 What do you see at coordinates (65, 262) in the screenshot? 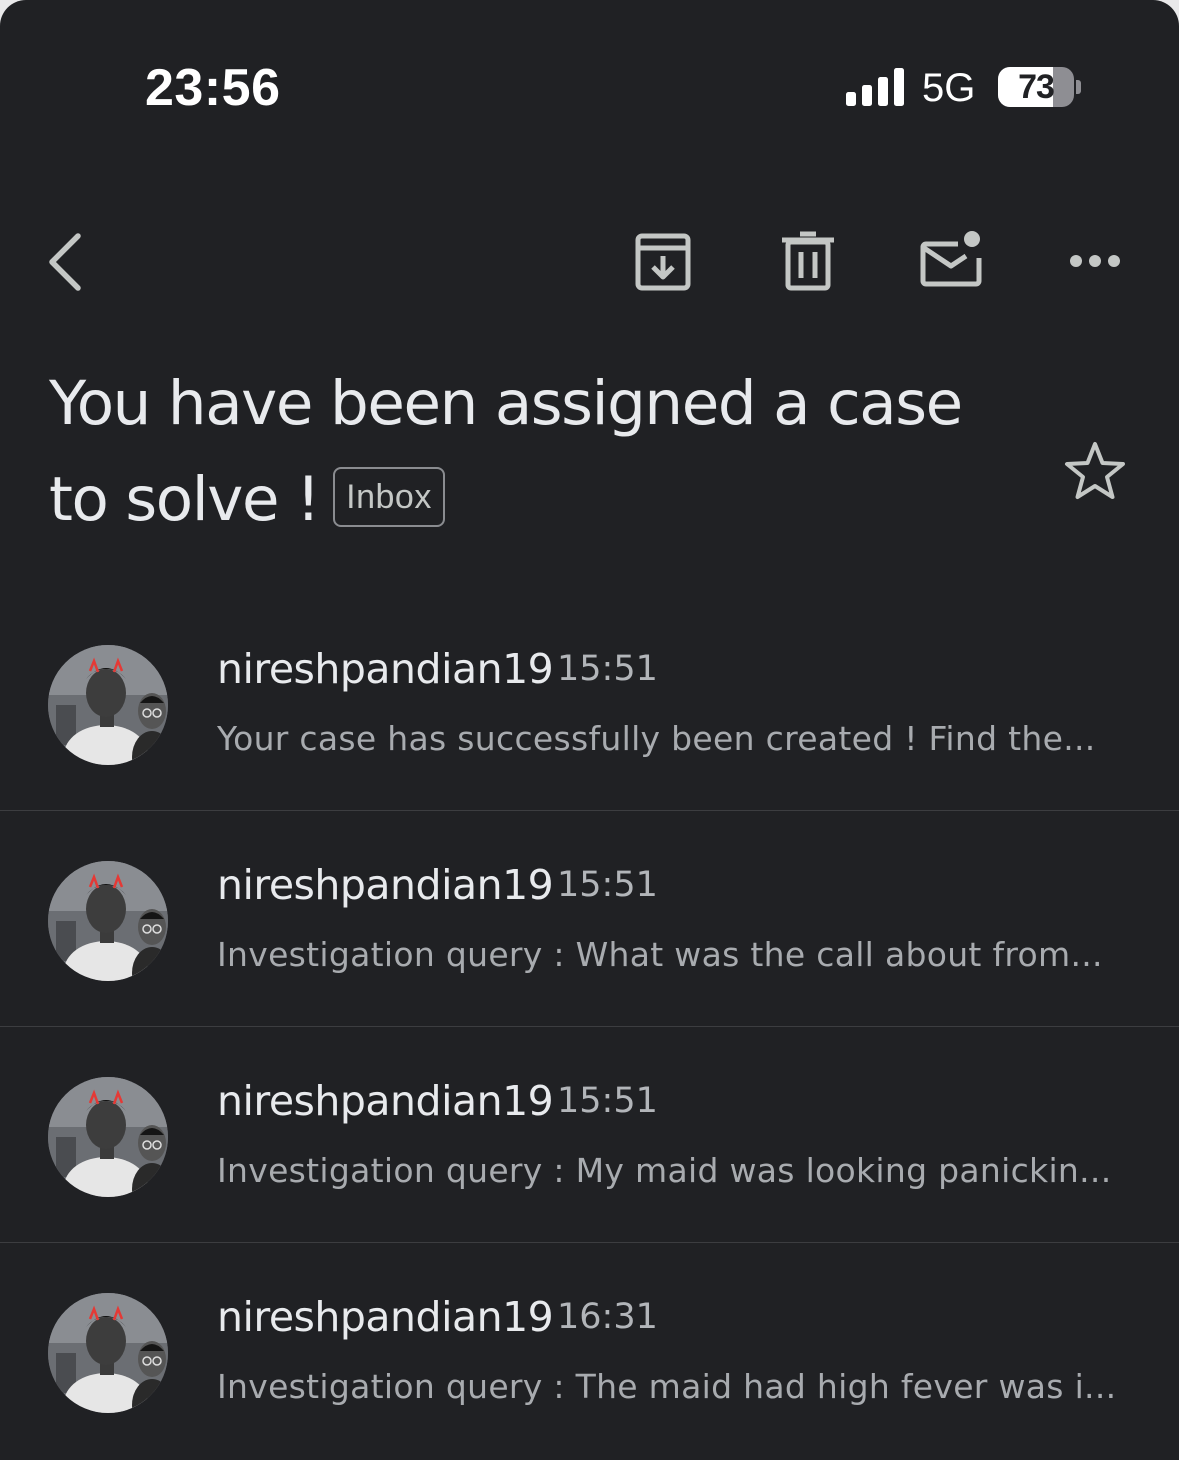
I see `back-chevron-icon` at bounding box center [65, 262].